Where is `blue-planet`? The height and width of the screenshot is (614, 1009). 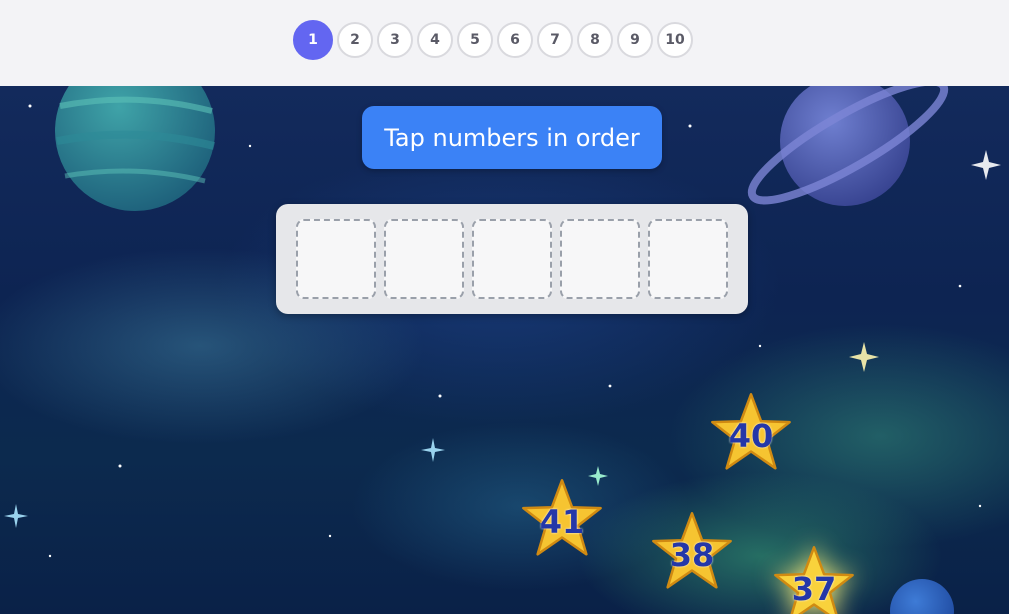
blue-planet is located at coordinates (922, 596).